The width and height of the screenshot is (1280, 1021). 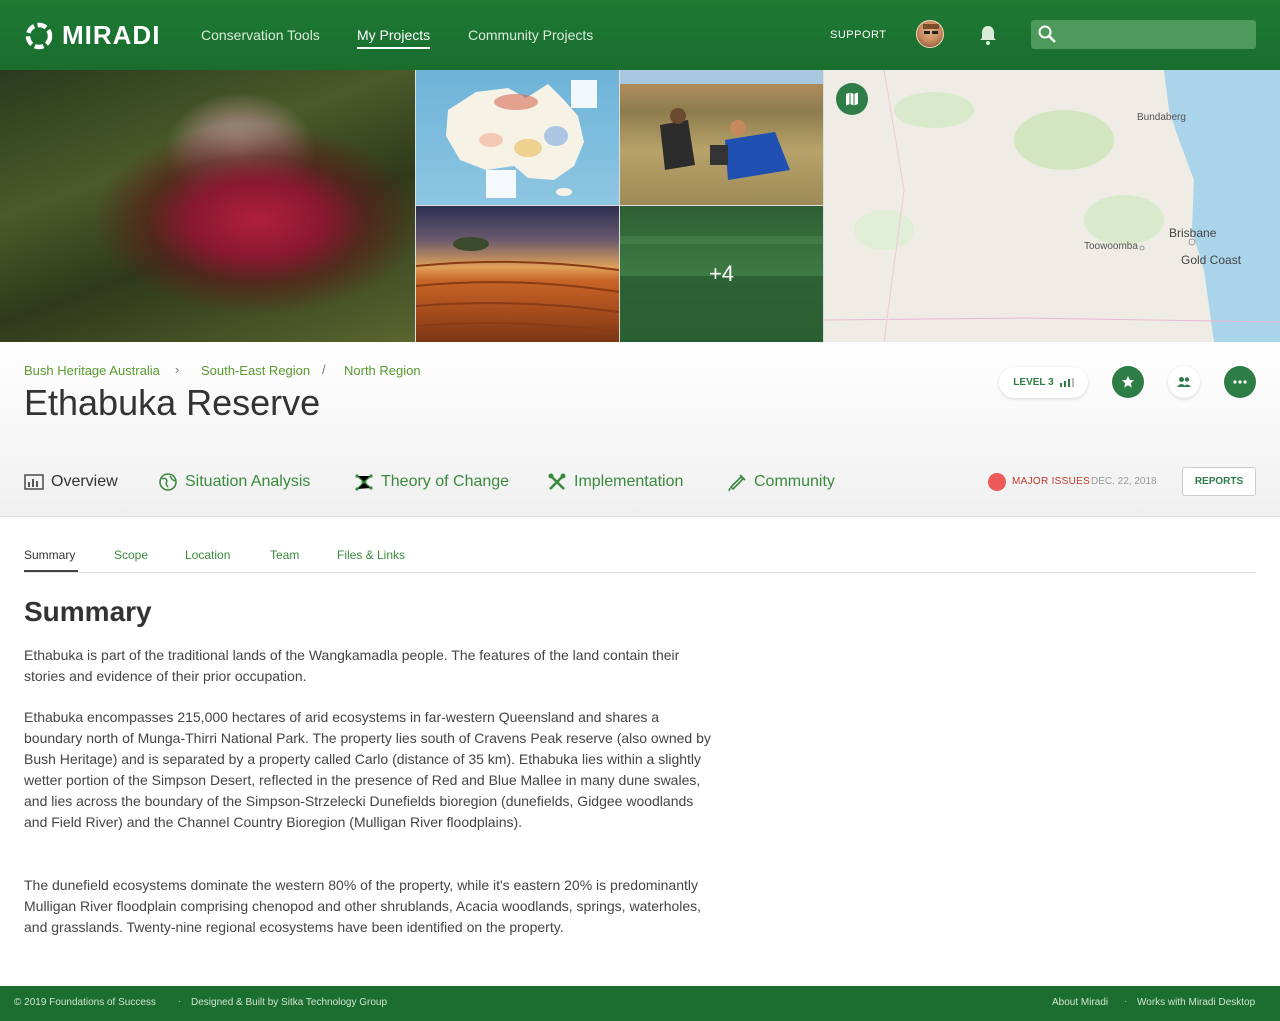 What do you see at coordinates (131, 555) in the screenshot?
I see `subtab-scope: Scope` at bounding box center [131, 555].